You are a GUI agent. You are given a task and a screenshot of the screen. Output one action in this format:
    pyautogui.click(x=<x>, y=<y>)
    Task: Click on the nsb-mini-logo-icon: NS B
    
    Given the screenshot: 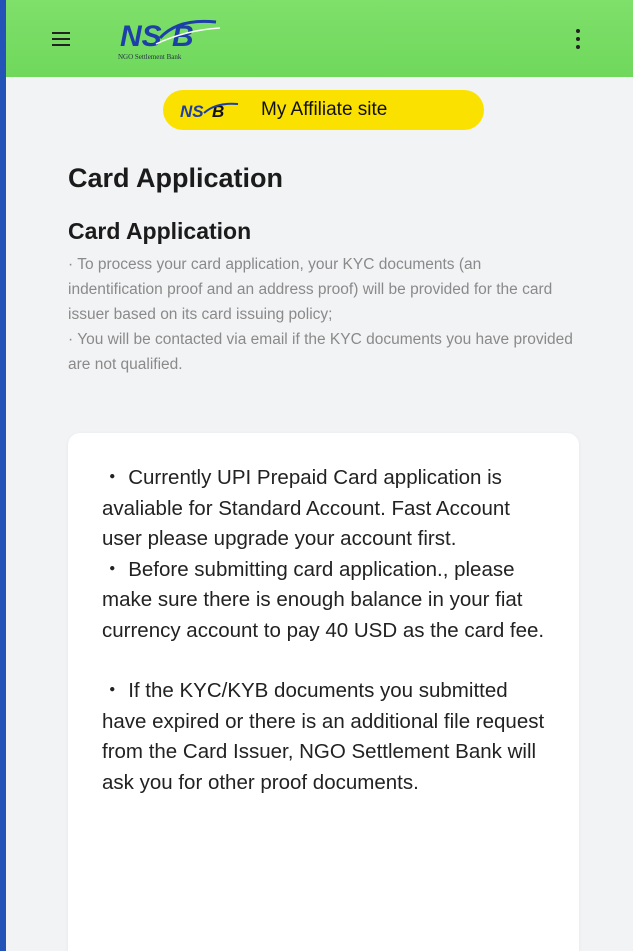 What is the action you would take?
    pyautogui.click(x=209, y=111)
    